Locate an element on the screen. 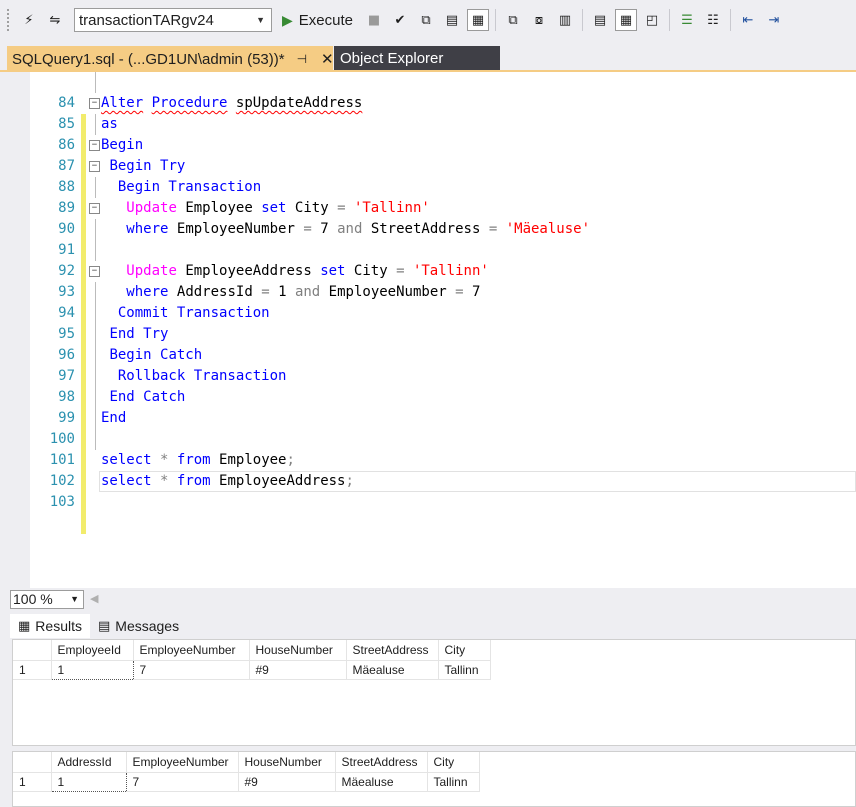 The image size is (856, 807). stop-icon: ■ is located at coordinates (374, 20).